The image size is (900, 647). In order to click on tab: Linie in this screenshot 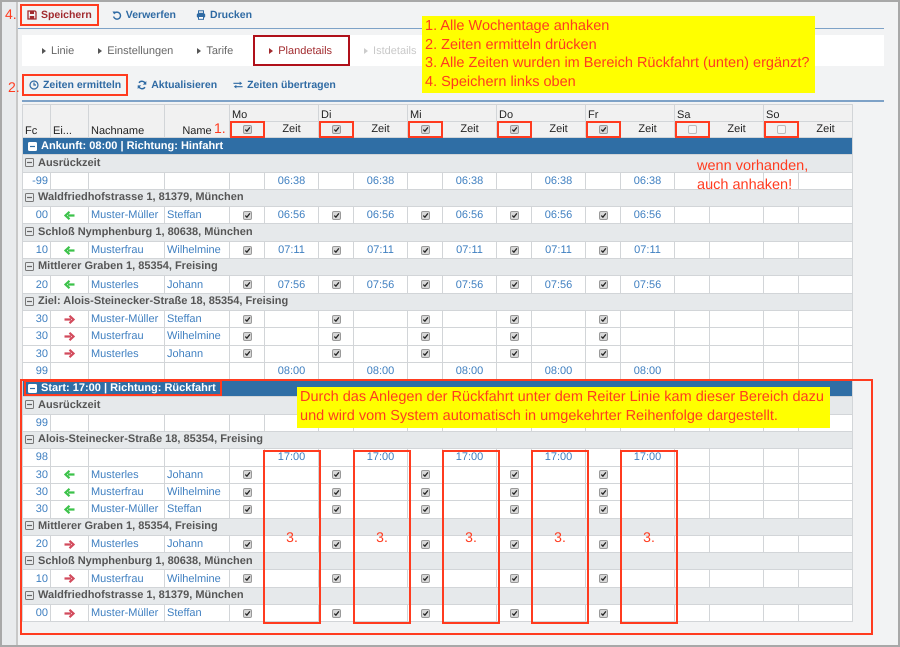, I will do `click(66, 50)`.